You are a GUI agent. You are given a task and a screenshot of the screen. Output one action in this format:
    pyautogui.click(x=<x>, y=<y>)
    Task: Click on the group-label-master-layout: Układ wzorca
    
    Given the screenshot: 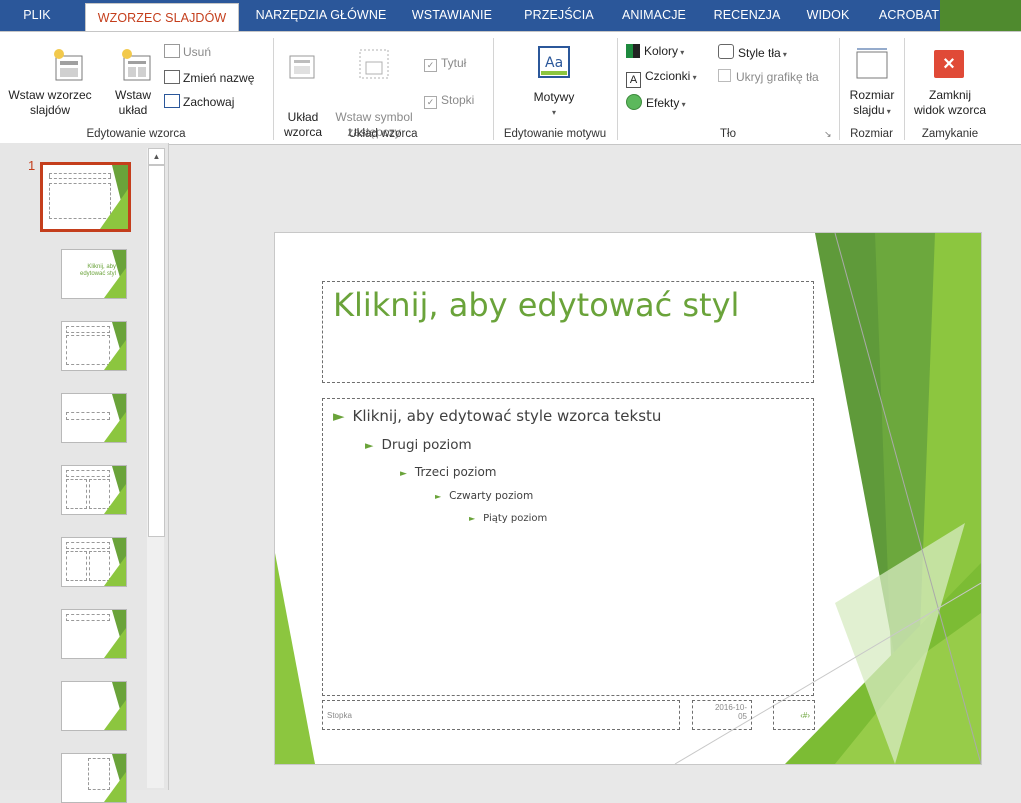 What is the action you would take?
    pyautogui.click(x=383, y=134)
    